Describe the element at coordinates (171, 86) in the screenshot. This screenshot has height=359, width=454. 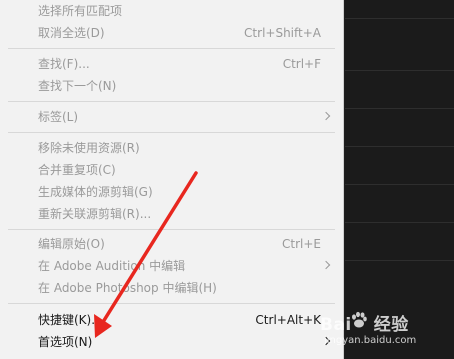
I see `menu-item-find-next: 查找下一个(N)` at that location.